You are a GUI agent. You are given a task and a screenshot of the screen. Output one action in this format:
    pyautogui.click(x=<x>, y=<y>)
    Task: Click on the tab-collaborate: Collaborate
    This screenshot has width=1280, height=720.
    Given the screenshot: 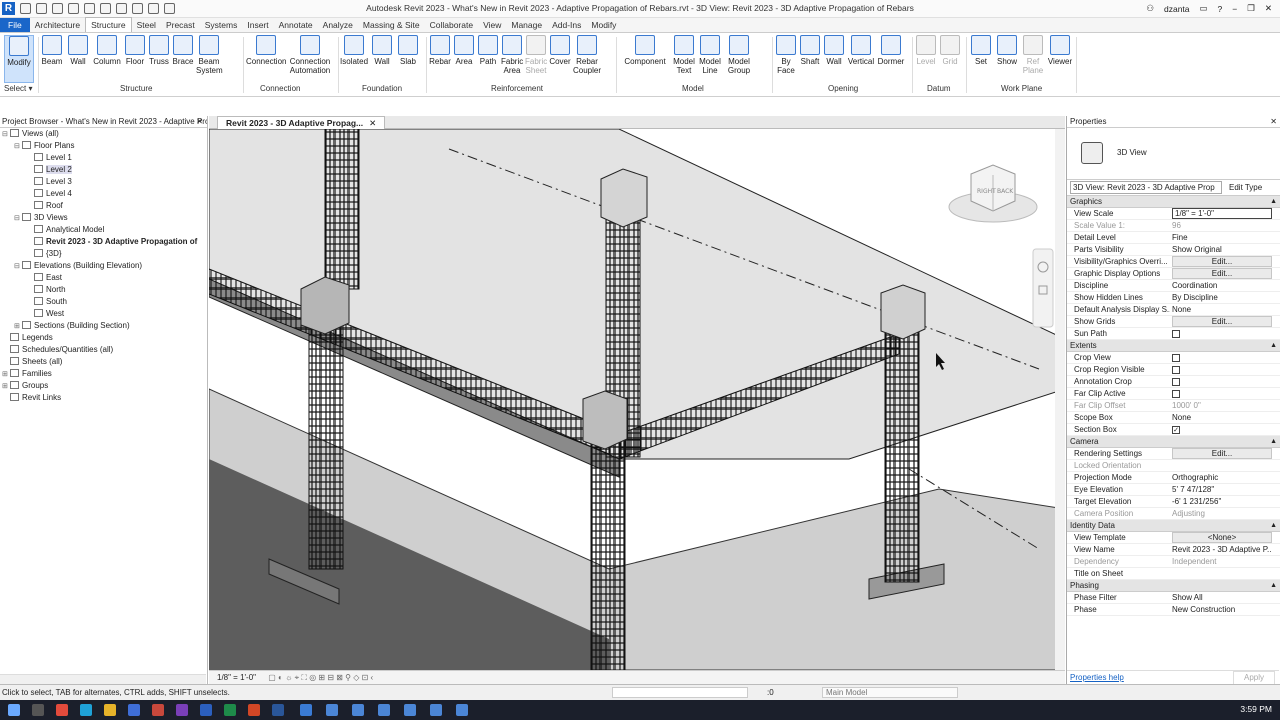 What is the action you would take?
    pyautogui.click(x=451, y=25)
    